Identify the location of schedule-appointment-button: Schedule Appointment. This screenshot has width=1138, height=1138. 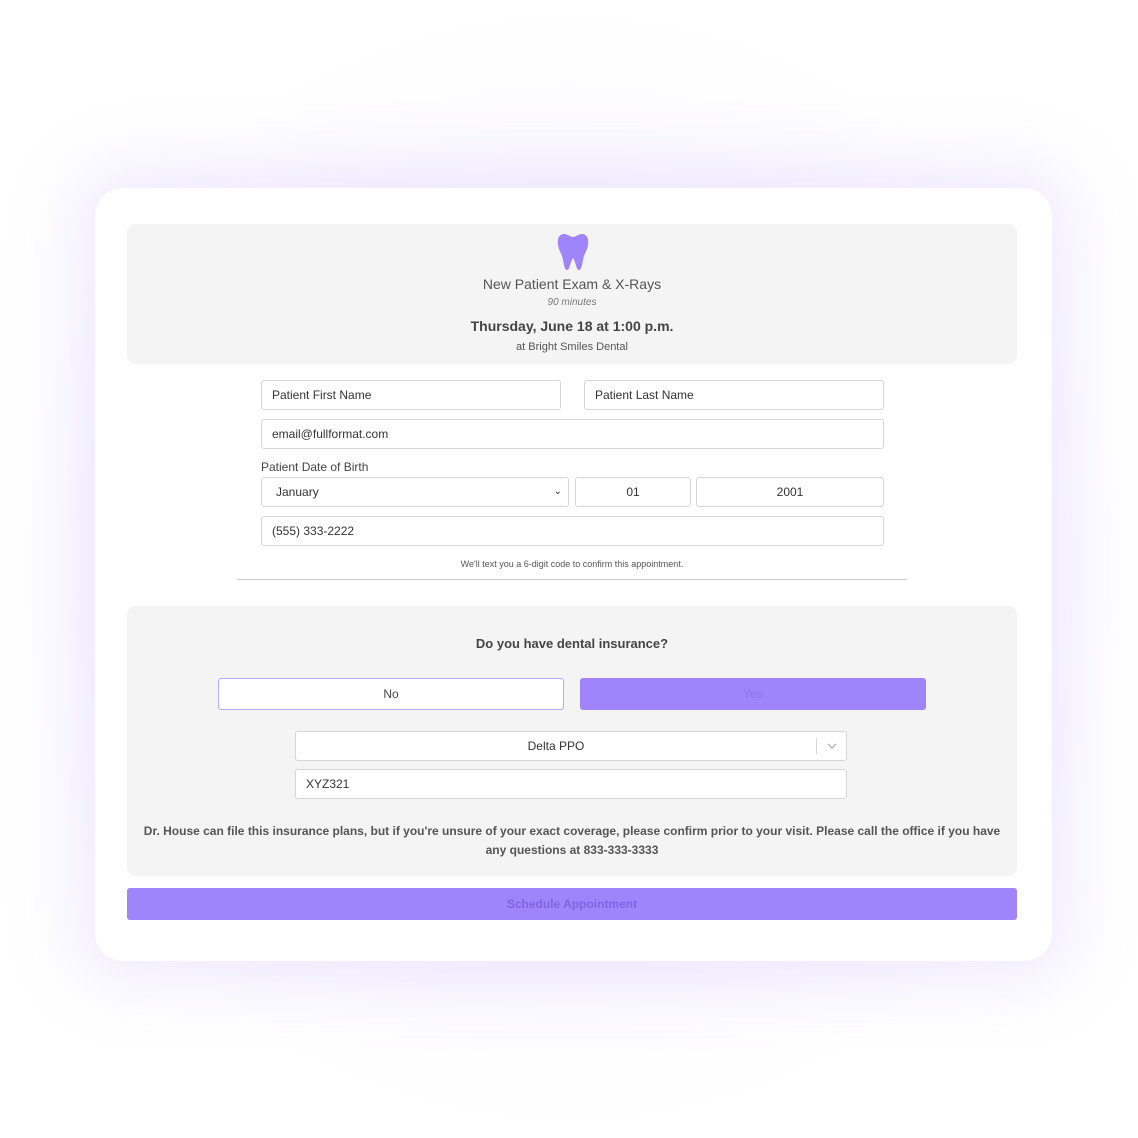
(572, 904).